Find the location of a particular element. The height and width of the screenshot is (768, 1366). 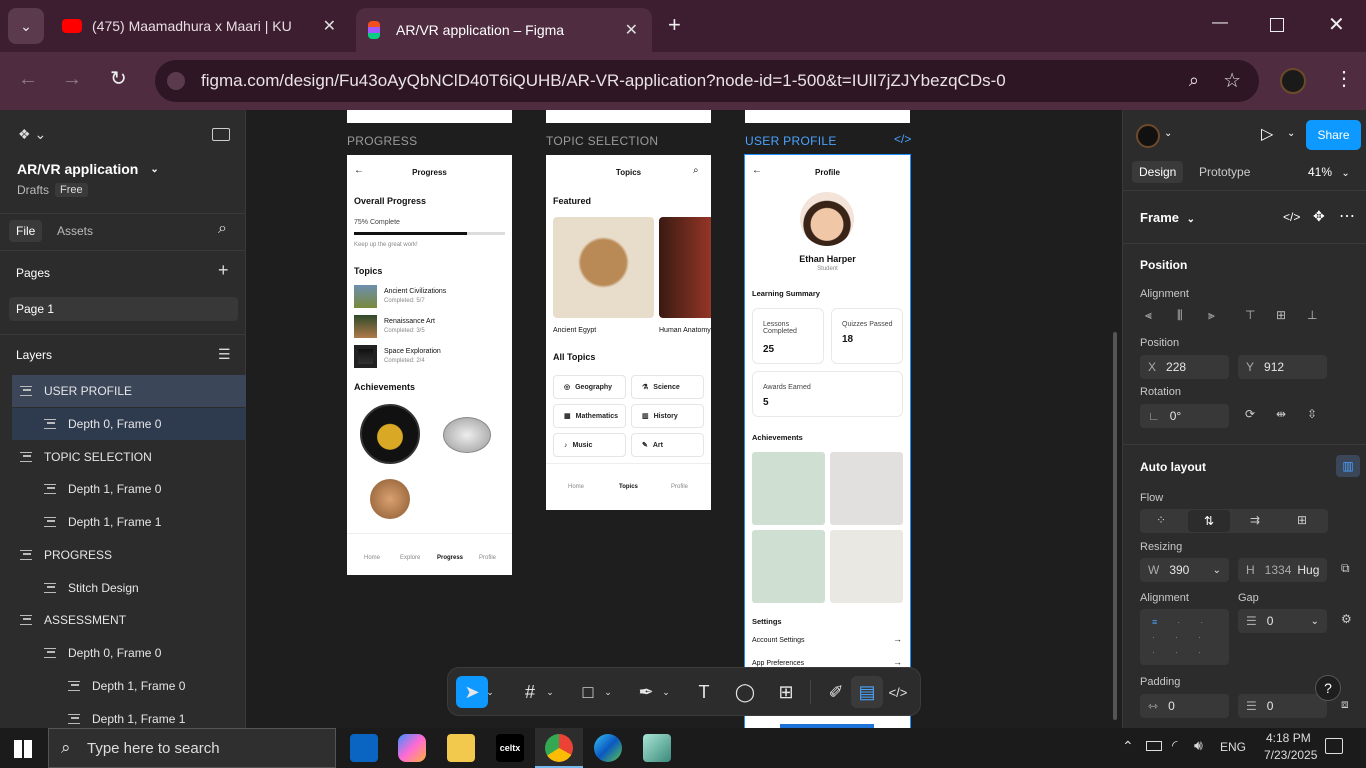

tab-list-button: ⌄ is located at coordinates (26, 26).